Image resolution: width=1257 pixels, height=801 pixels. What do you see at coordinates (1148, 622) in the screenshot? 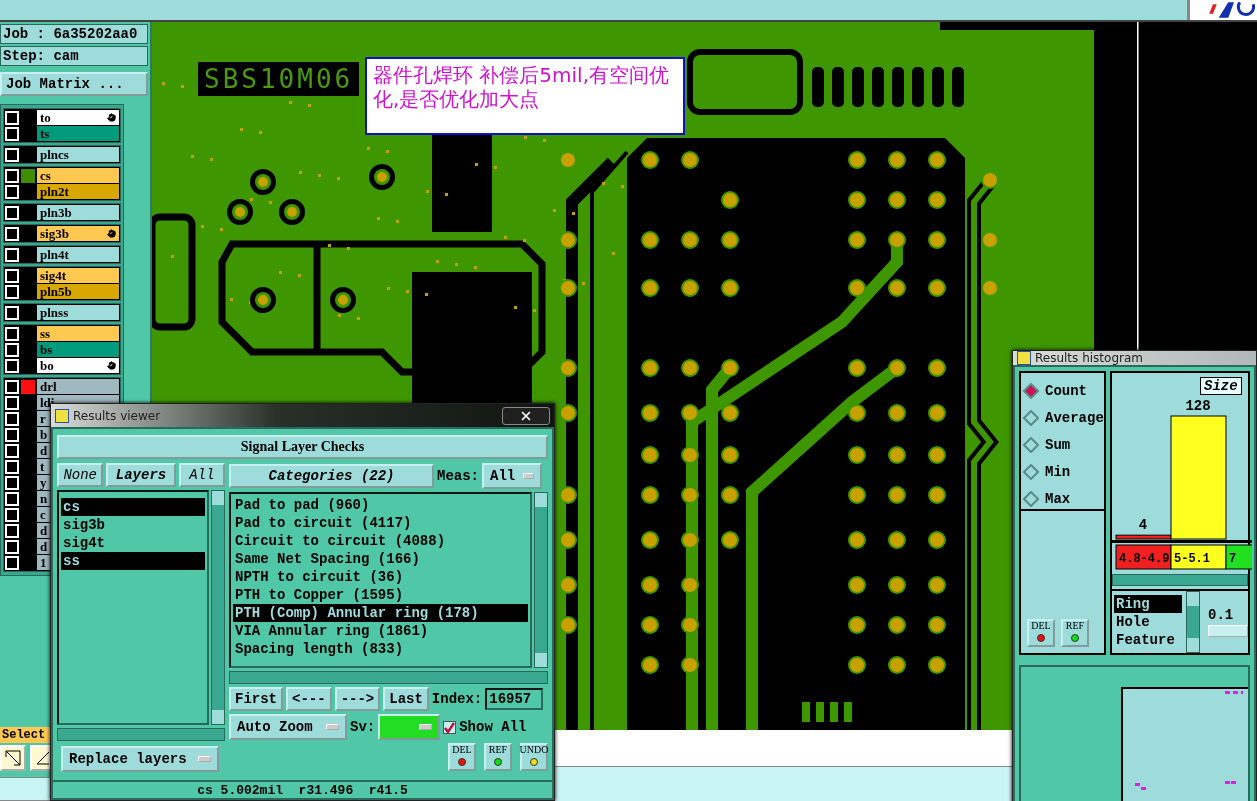
I see `field-item: Hole` at bounding box center [1148, 622].